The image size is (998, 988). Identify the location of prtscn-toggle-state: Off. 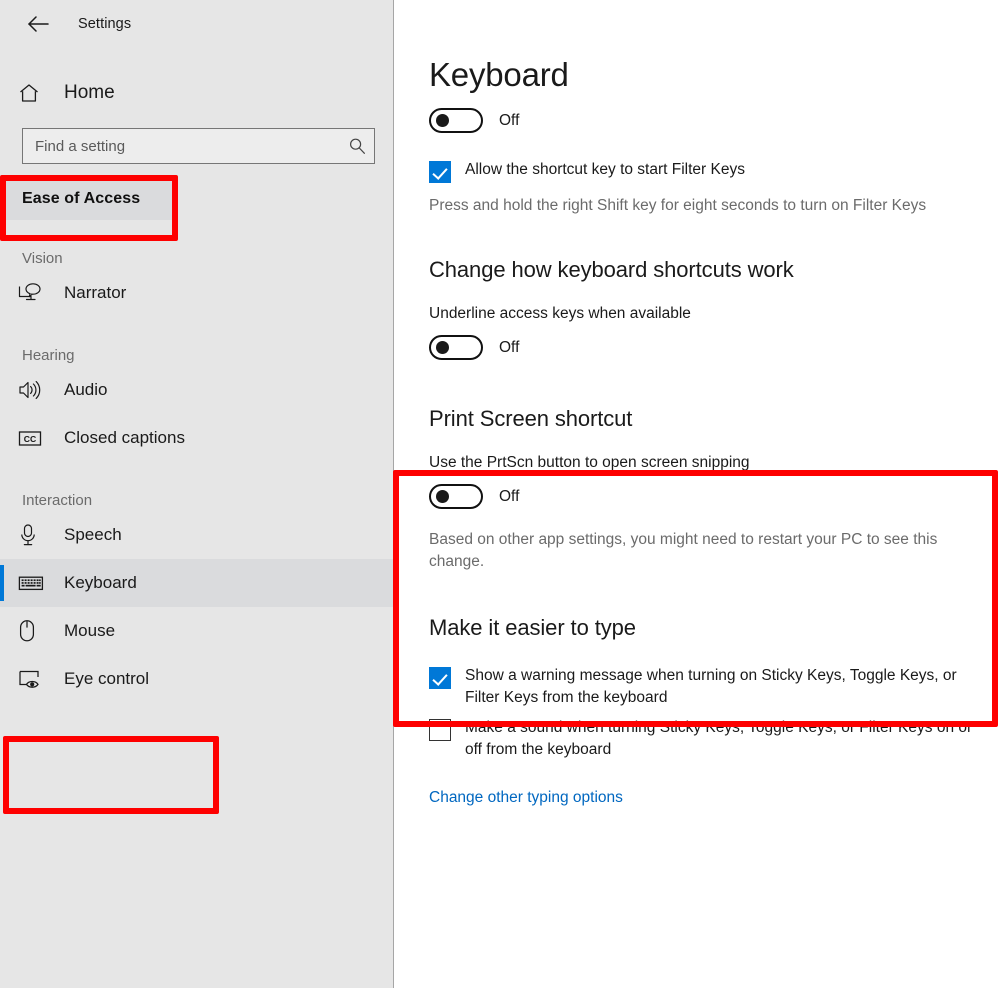
(509, 496).